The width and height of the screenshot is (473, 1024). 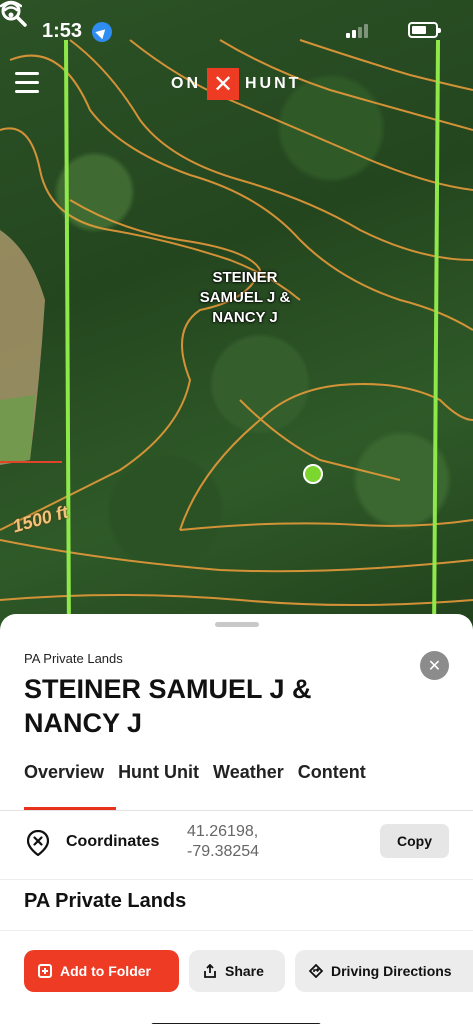 I want to click on share-icon, so click(x=210, y=971).